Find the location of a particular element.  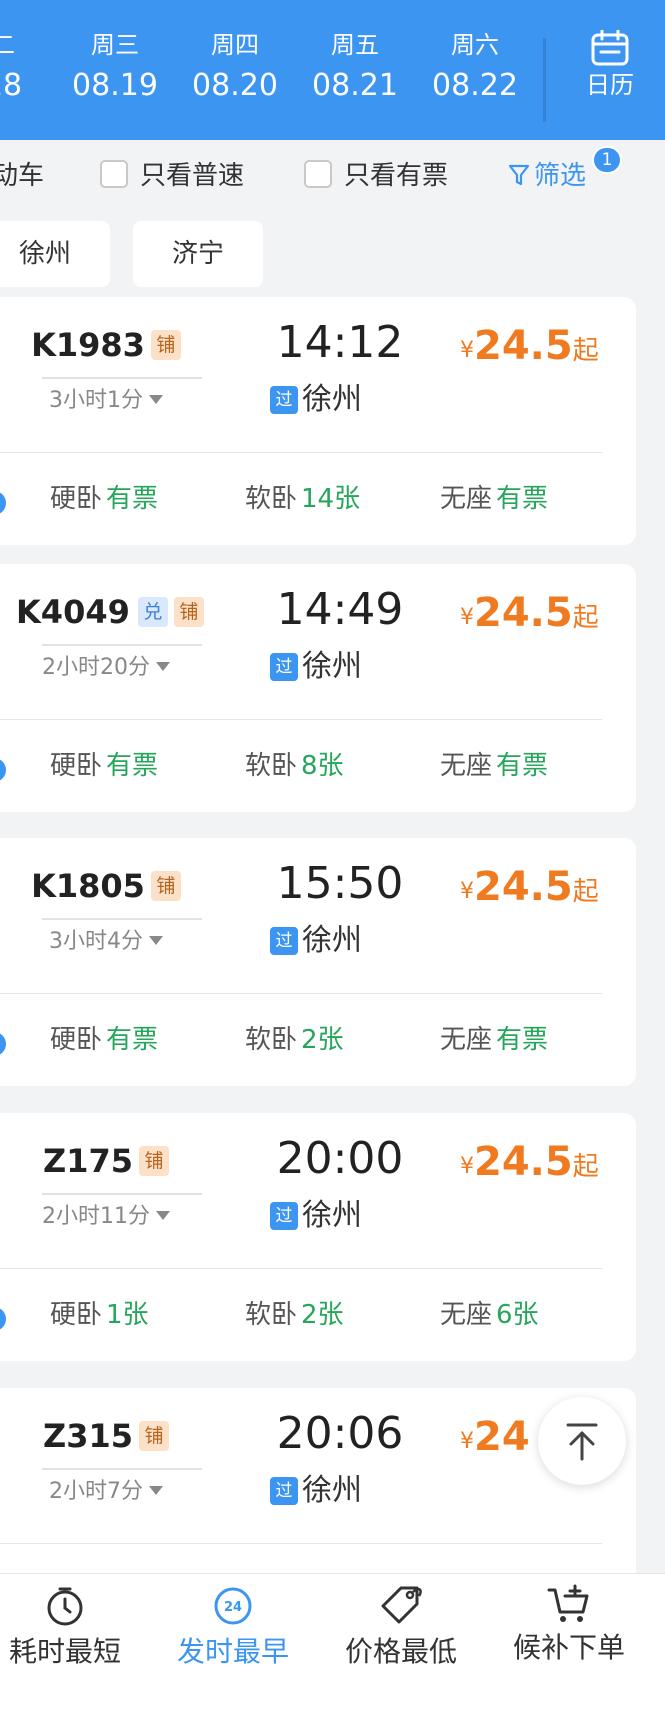

divider is located at coordinates (122, 1469).